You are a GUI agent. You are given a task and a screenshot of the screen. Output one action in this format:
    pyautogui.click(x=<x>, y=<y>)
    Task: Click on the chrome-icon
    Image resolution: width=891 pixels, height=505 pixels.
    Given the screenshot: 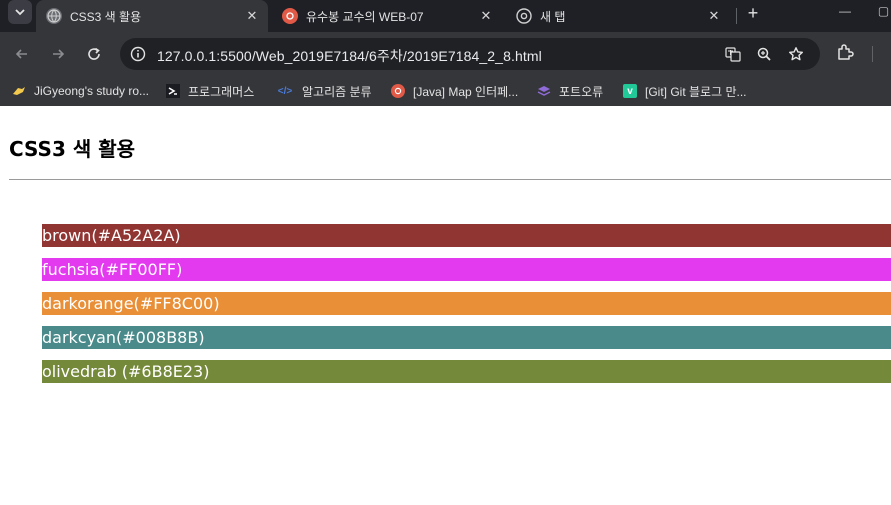 What is the action you would take?
    pyautogui.click(x=524, y=16)
    